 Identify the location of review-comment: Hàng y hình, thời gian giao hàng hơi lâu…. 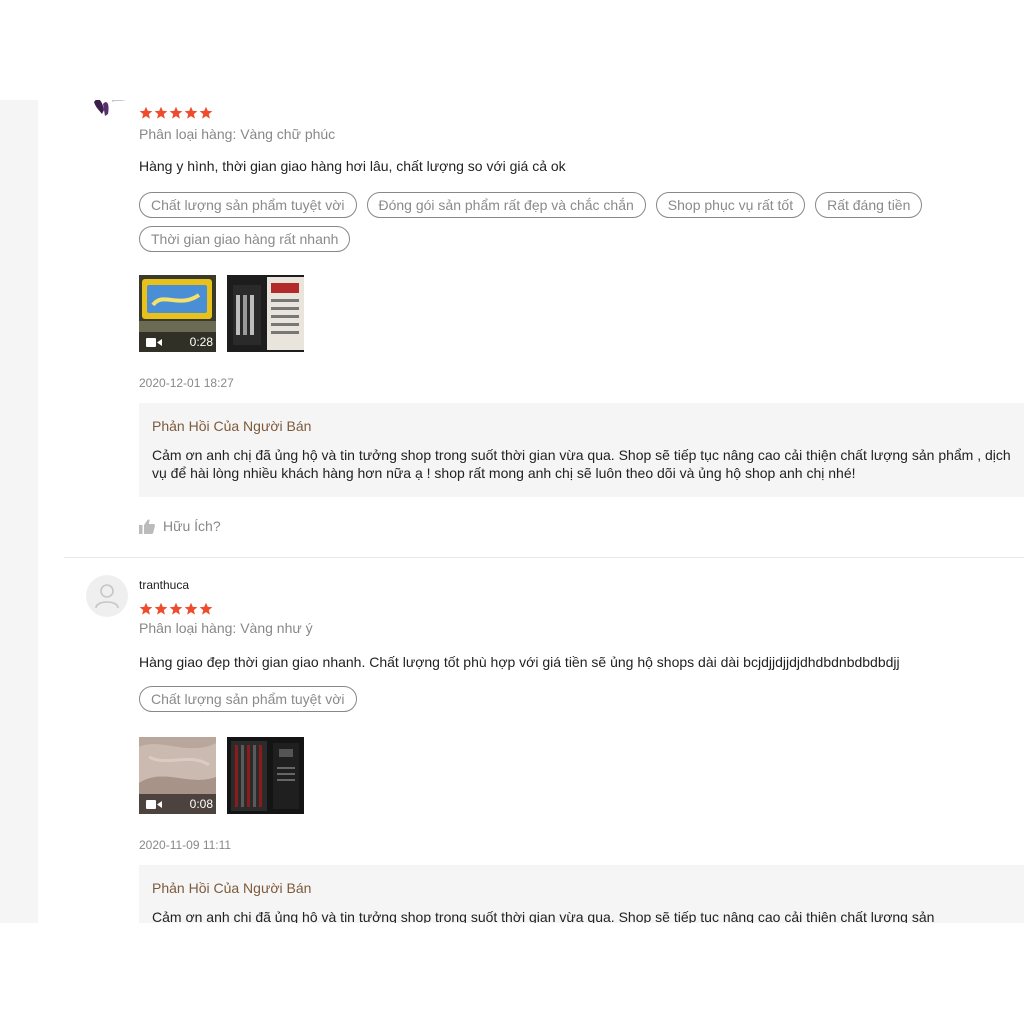
(352, 166).